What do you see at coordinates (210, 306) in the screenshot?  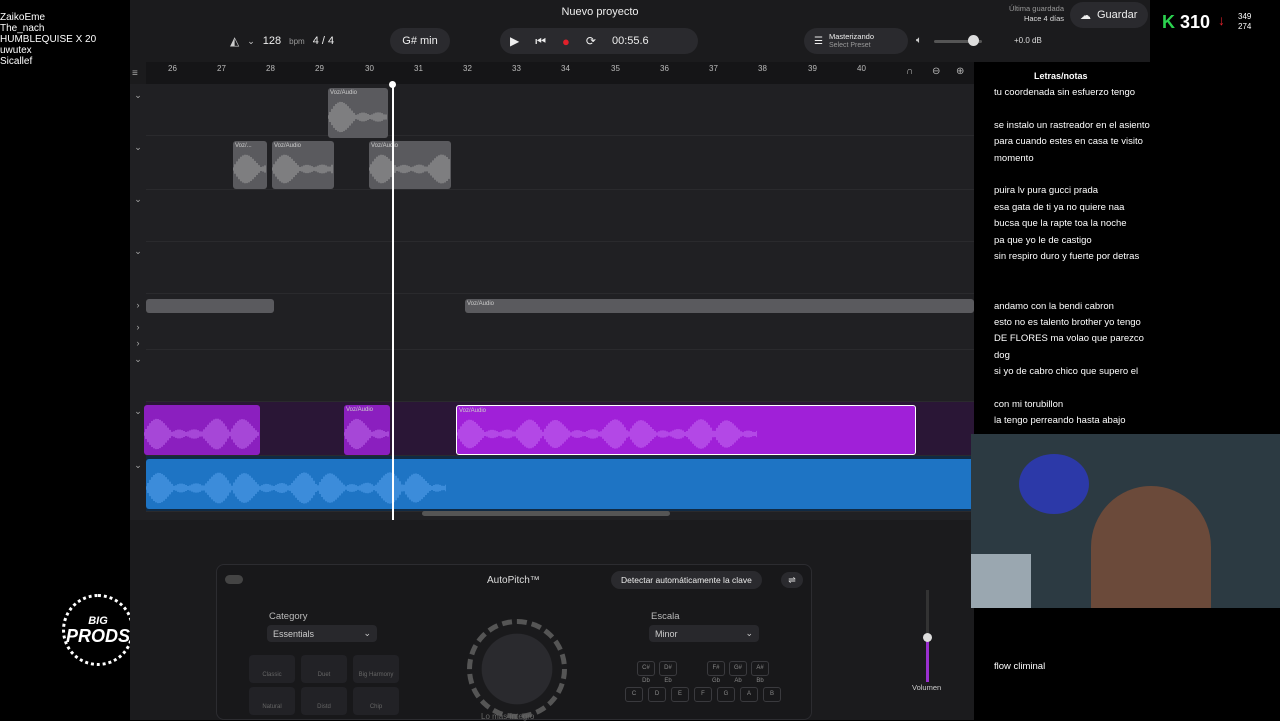 I see `audio-clip-collapsed` at bounding box center [210, 306].